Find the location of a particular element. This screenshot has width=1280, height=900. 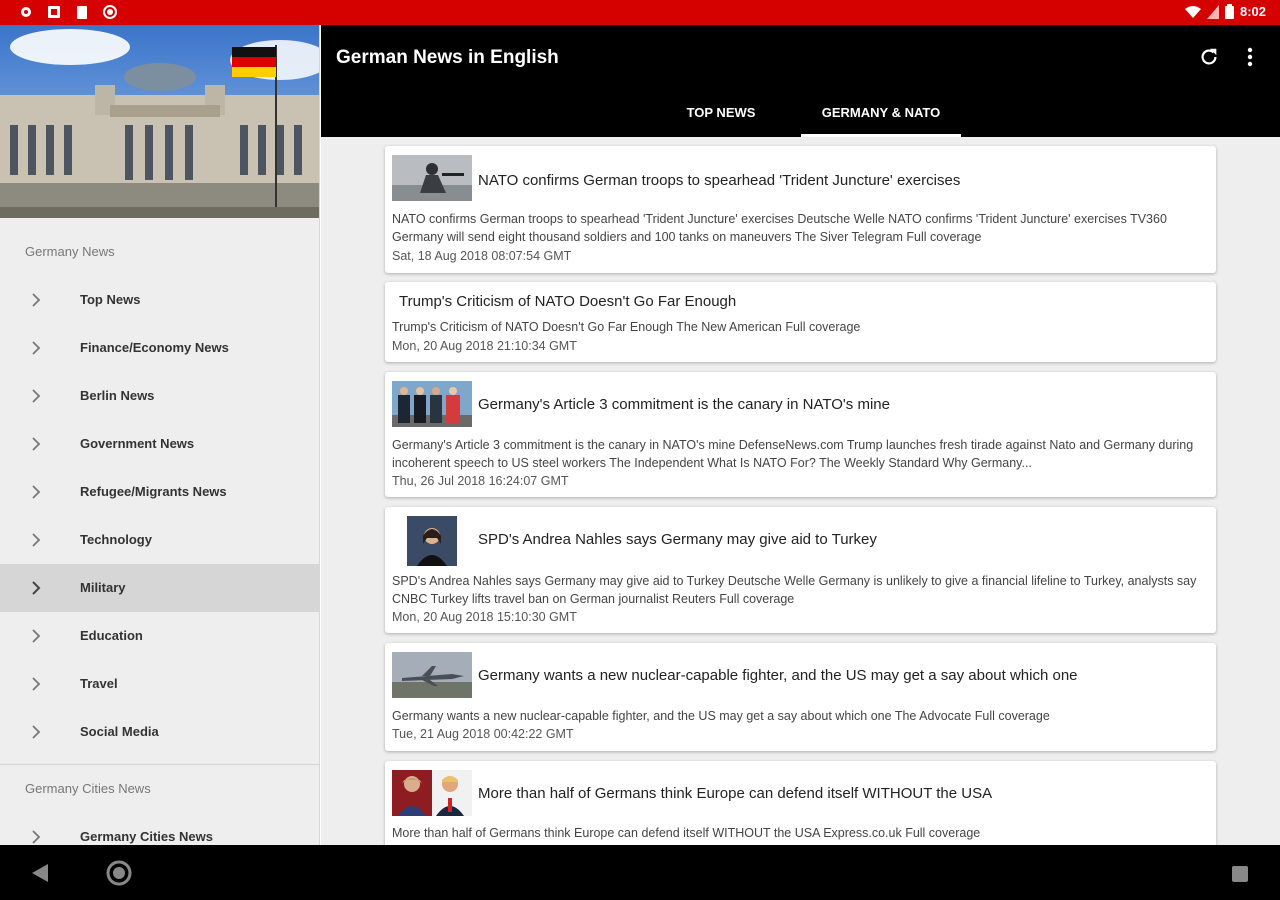

fighter-jet-thumbnail is located at coordinates (432, 675).